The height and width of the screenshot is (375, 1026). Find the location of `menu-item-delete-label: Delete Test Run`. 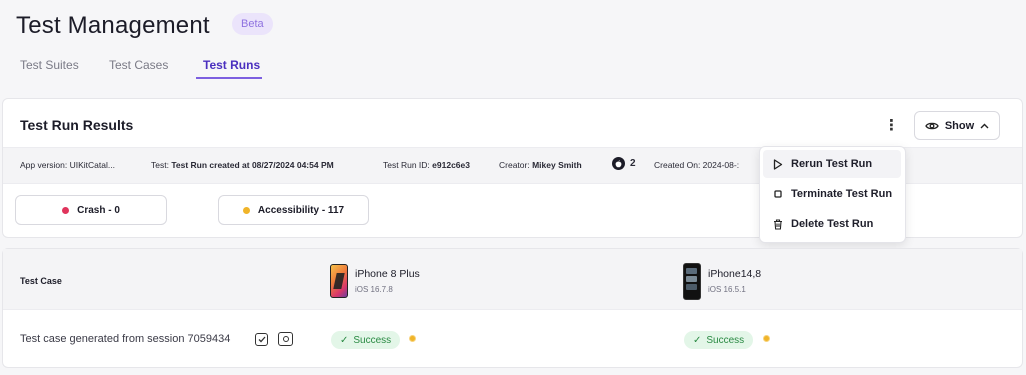

menu-item-delete-label: Delete Test Run is located at coordinates (832, 224).